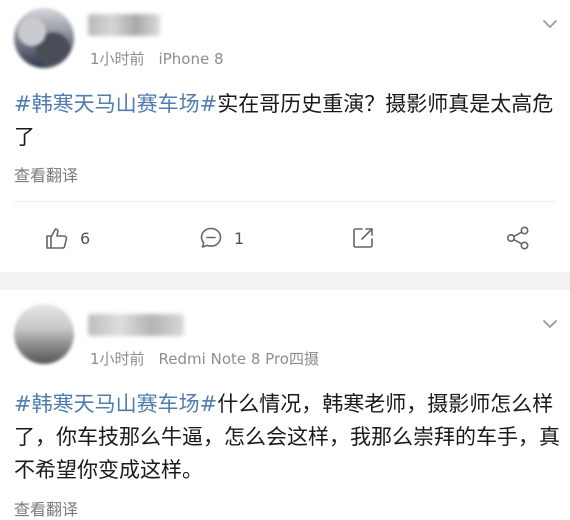  I want to click on share-arrow-icon, so click(363, 238).